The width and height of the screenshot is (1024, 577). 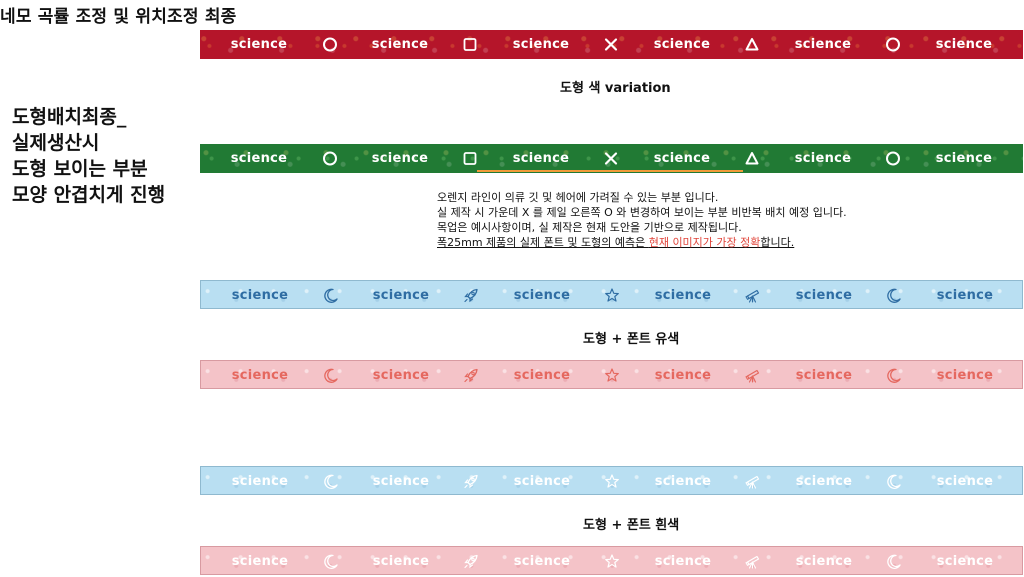 What do you see at coordinates (631, 525) in the screenshot?
I see `label-shape-font-white: 도형 + 폰트 흰색` at bounding box center [631, 525].